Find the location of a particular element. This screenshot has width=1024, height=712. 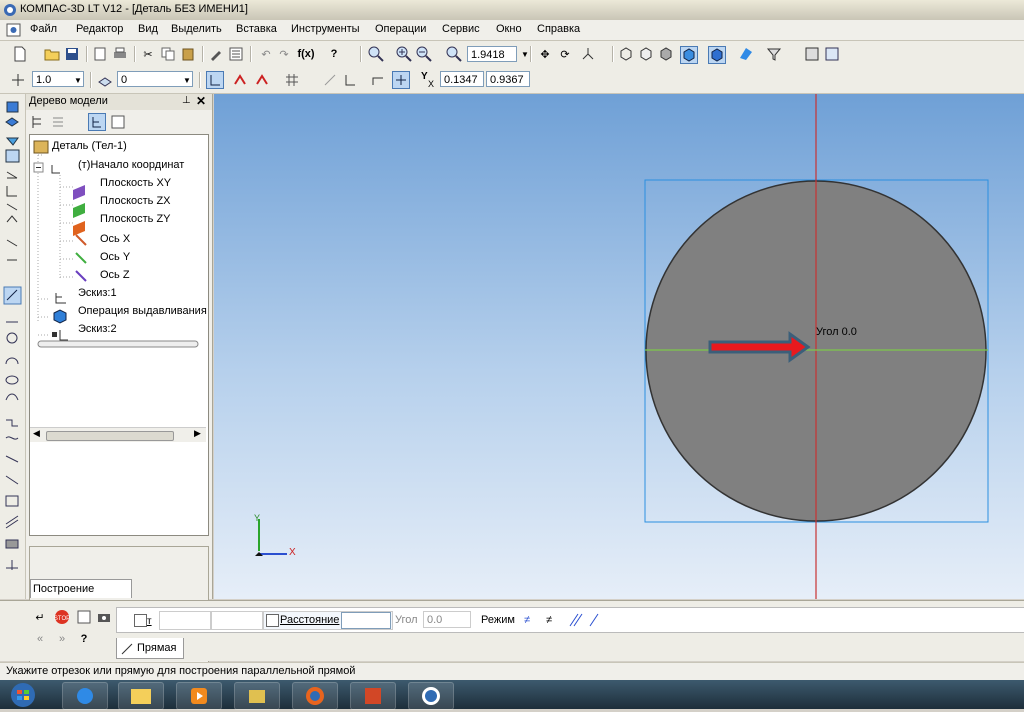

panel-icon is located at coordinates (84, 617).